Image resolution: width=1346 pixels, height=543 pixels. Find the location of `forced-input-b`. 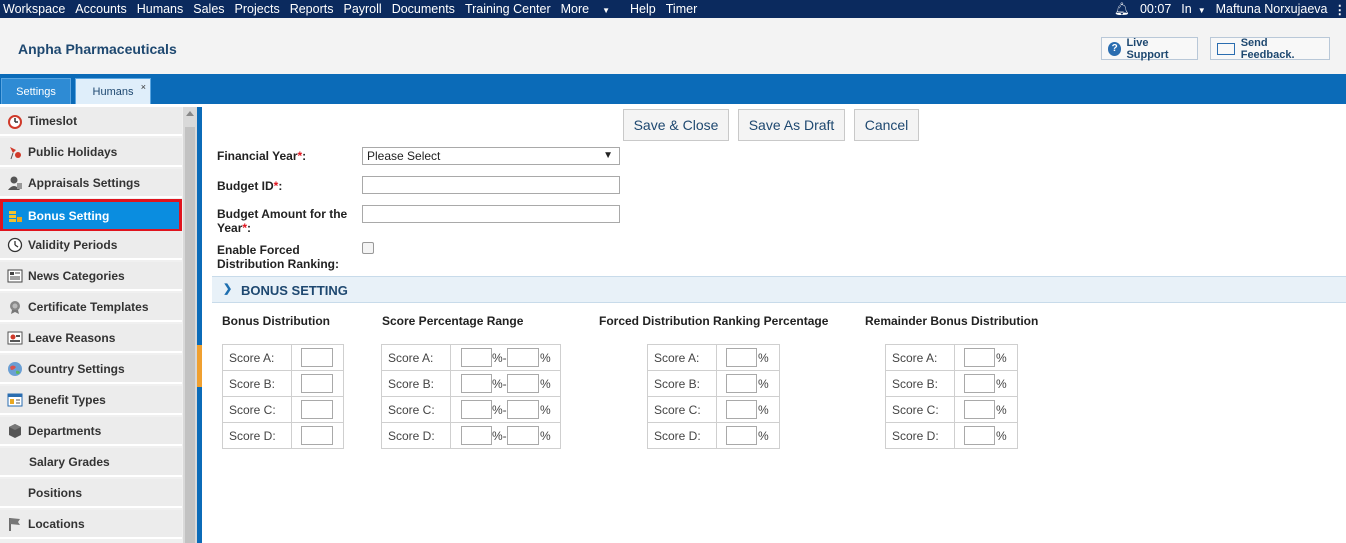

forced-input-b is located at coordinates (741, 383).